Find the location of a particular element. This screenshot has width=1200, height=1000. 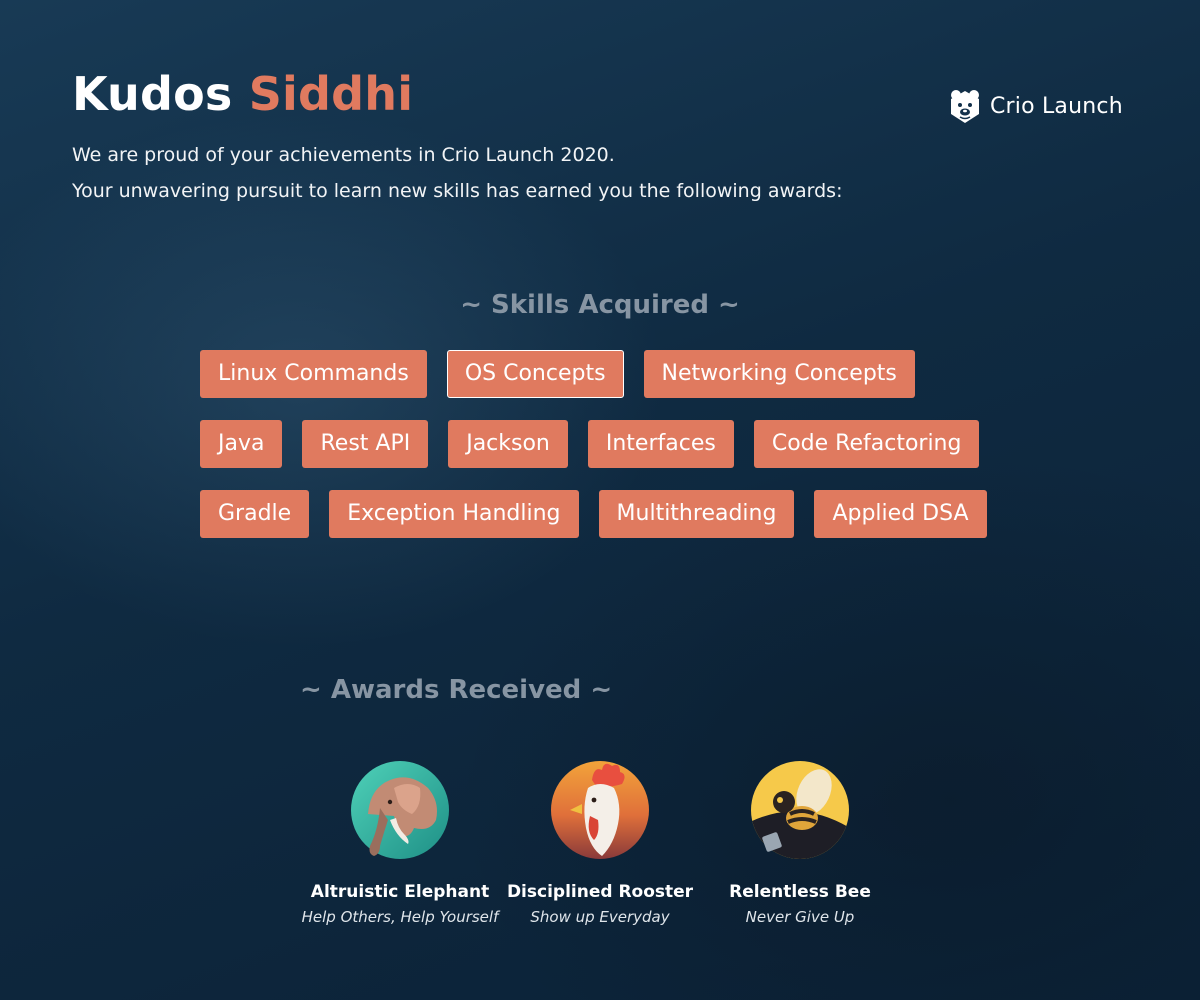

award-name: Altruistic Elephant is located at coordinates (400, 892).